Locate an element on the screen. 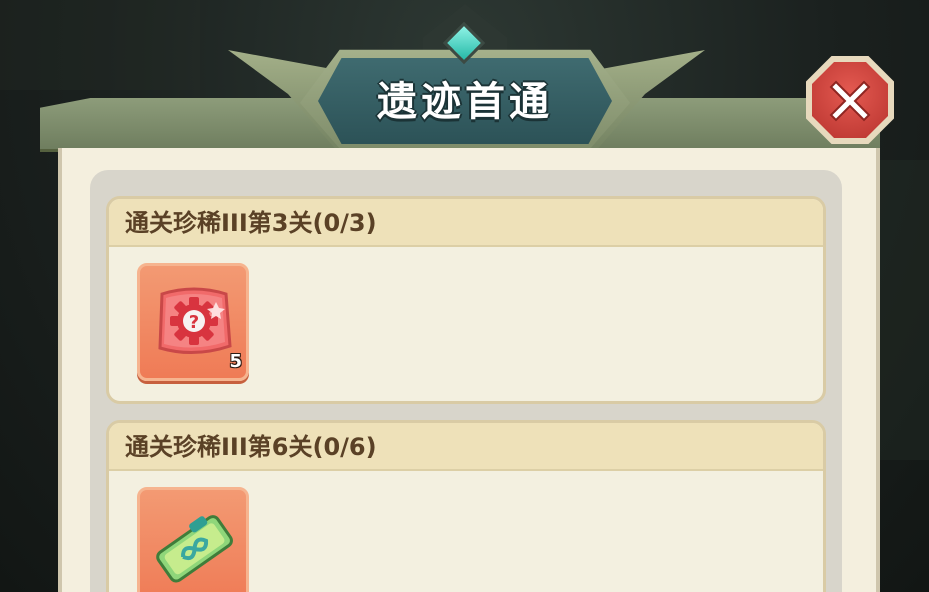  reward-count: 5 is located at coordinates (235, 361).